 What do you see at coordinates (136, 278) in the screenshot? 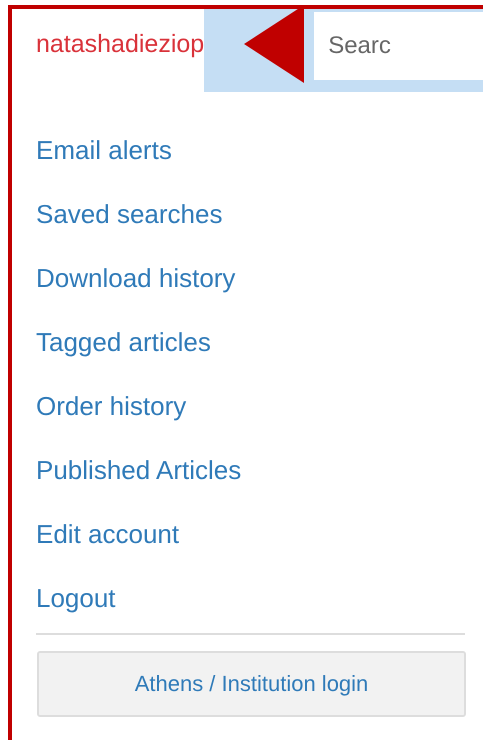
I see `menu-link: Download history` at bounding box center [136, 278].